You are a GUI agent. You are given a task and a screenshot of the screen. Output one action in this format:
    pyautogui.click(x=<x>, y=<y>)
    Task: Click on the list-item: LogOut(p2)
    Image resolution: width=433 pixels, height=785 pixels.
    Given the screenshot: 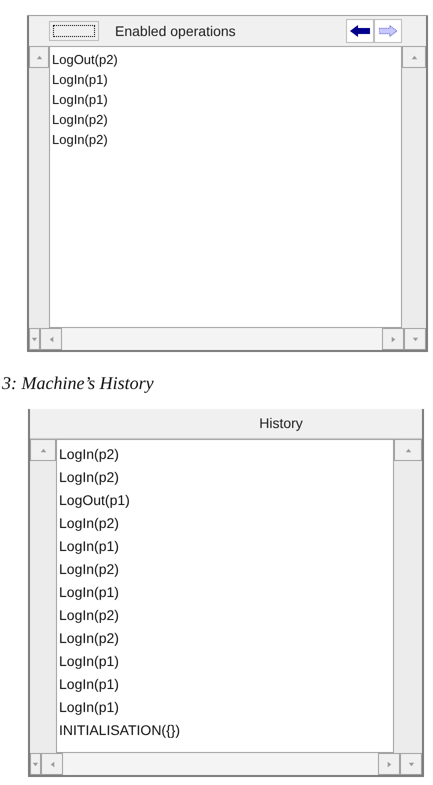 What is the action you would take?
    pyautogui.click(x=225, y=59)
    